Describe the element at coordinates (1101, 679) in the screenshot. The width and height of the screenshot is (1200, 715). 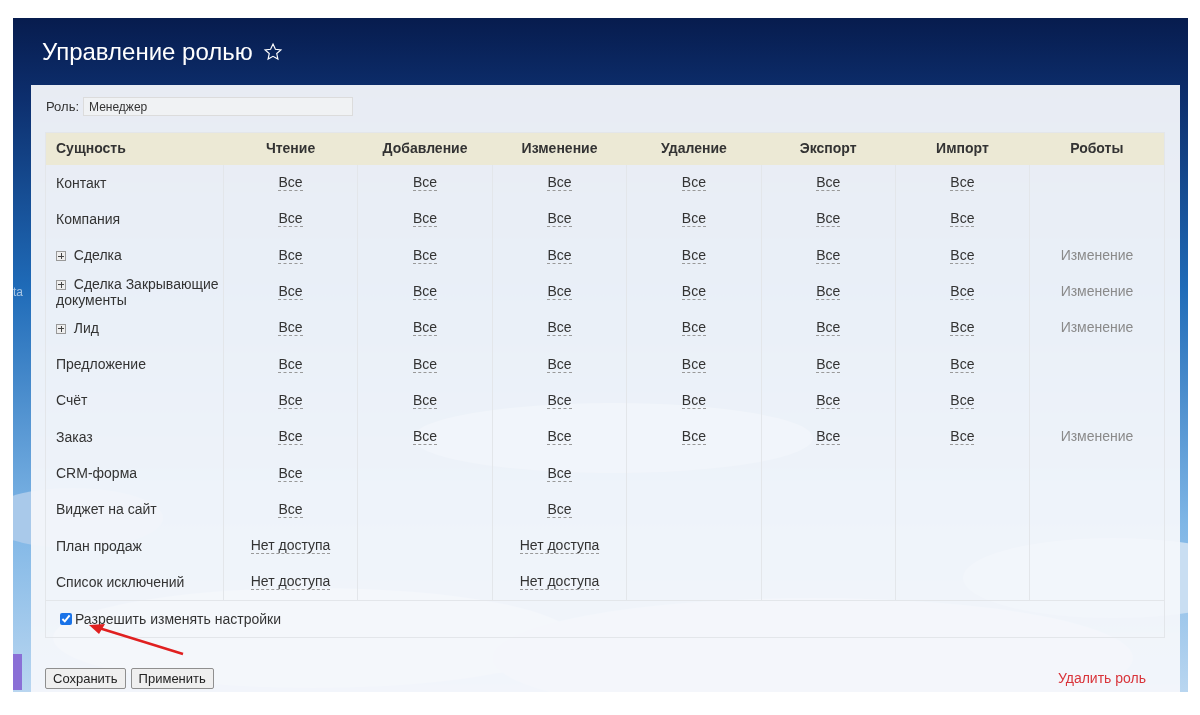
I see `delete-role-link: Удалить роль` at that location.